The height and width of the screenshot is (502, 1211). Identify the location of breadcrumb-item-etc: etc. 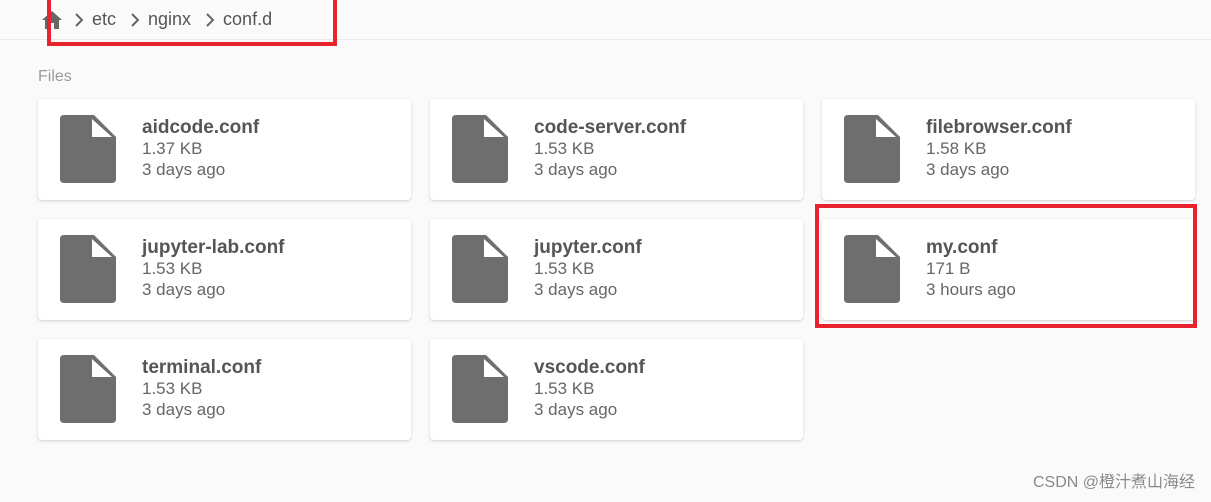
(94, 19).